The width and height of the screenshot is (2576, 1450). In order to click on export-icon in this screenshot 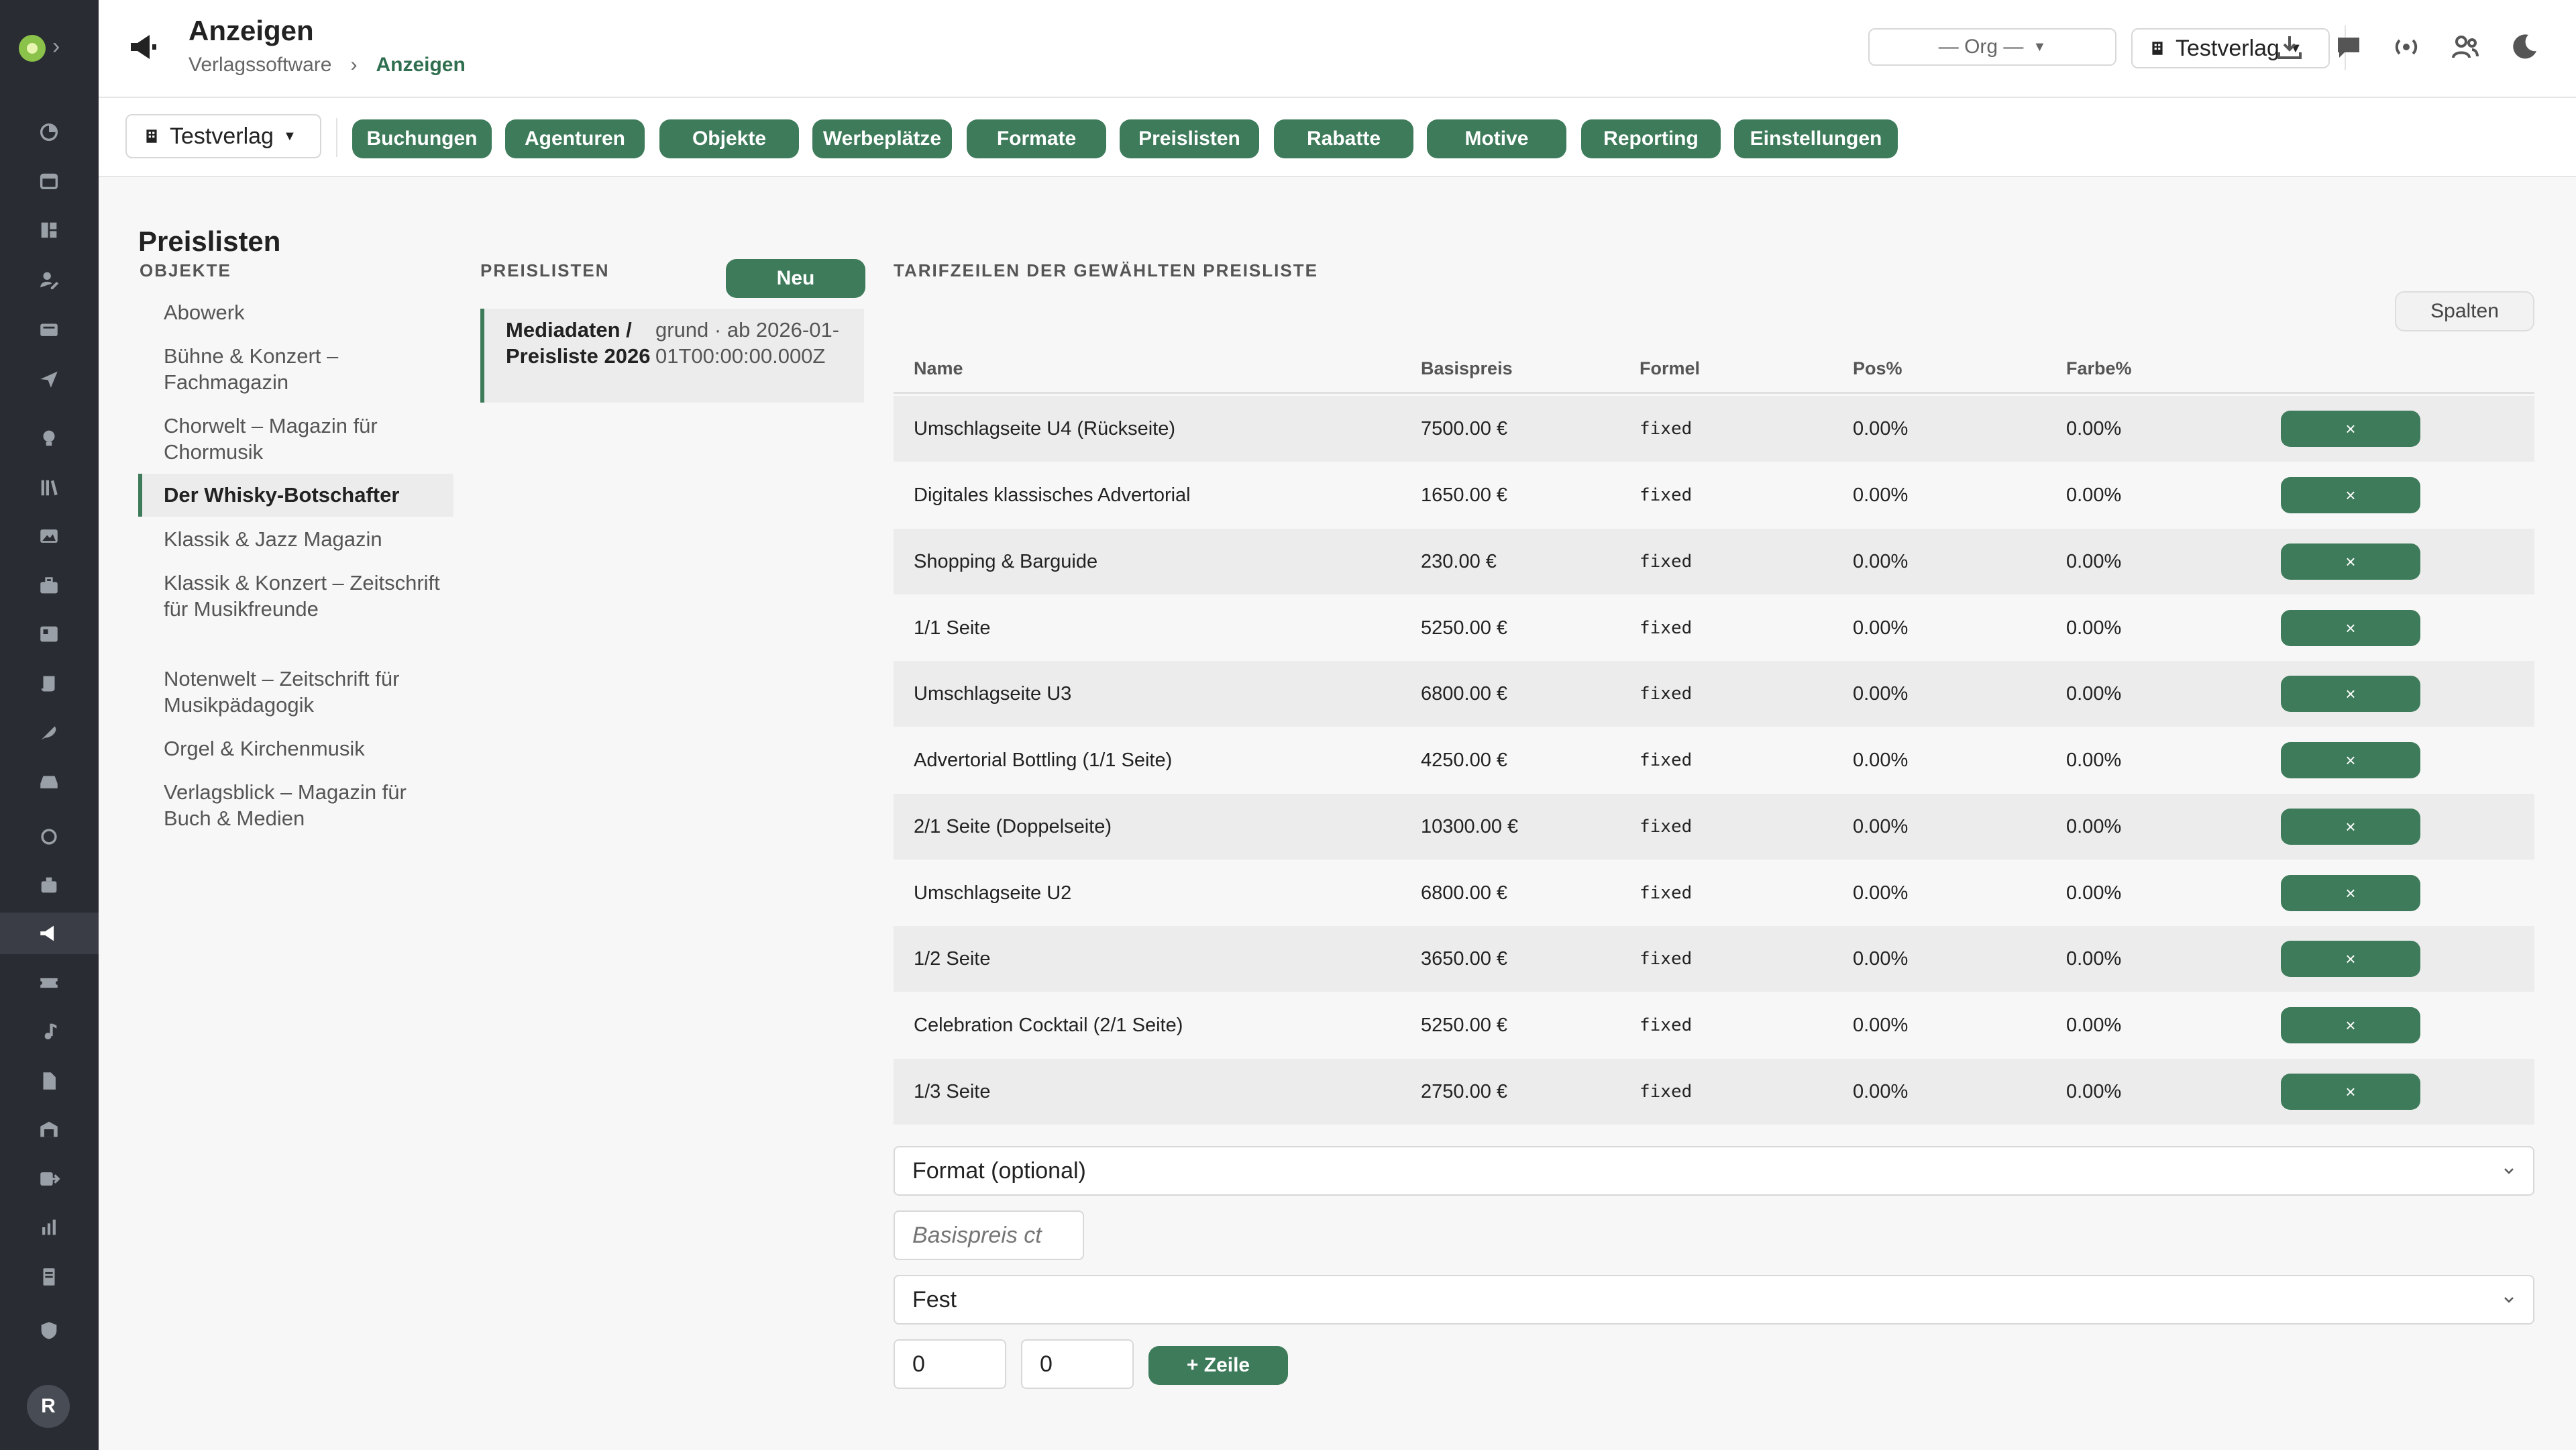, I will do `click(49, 1178)`.